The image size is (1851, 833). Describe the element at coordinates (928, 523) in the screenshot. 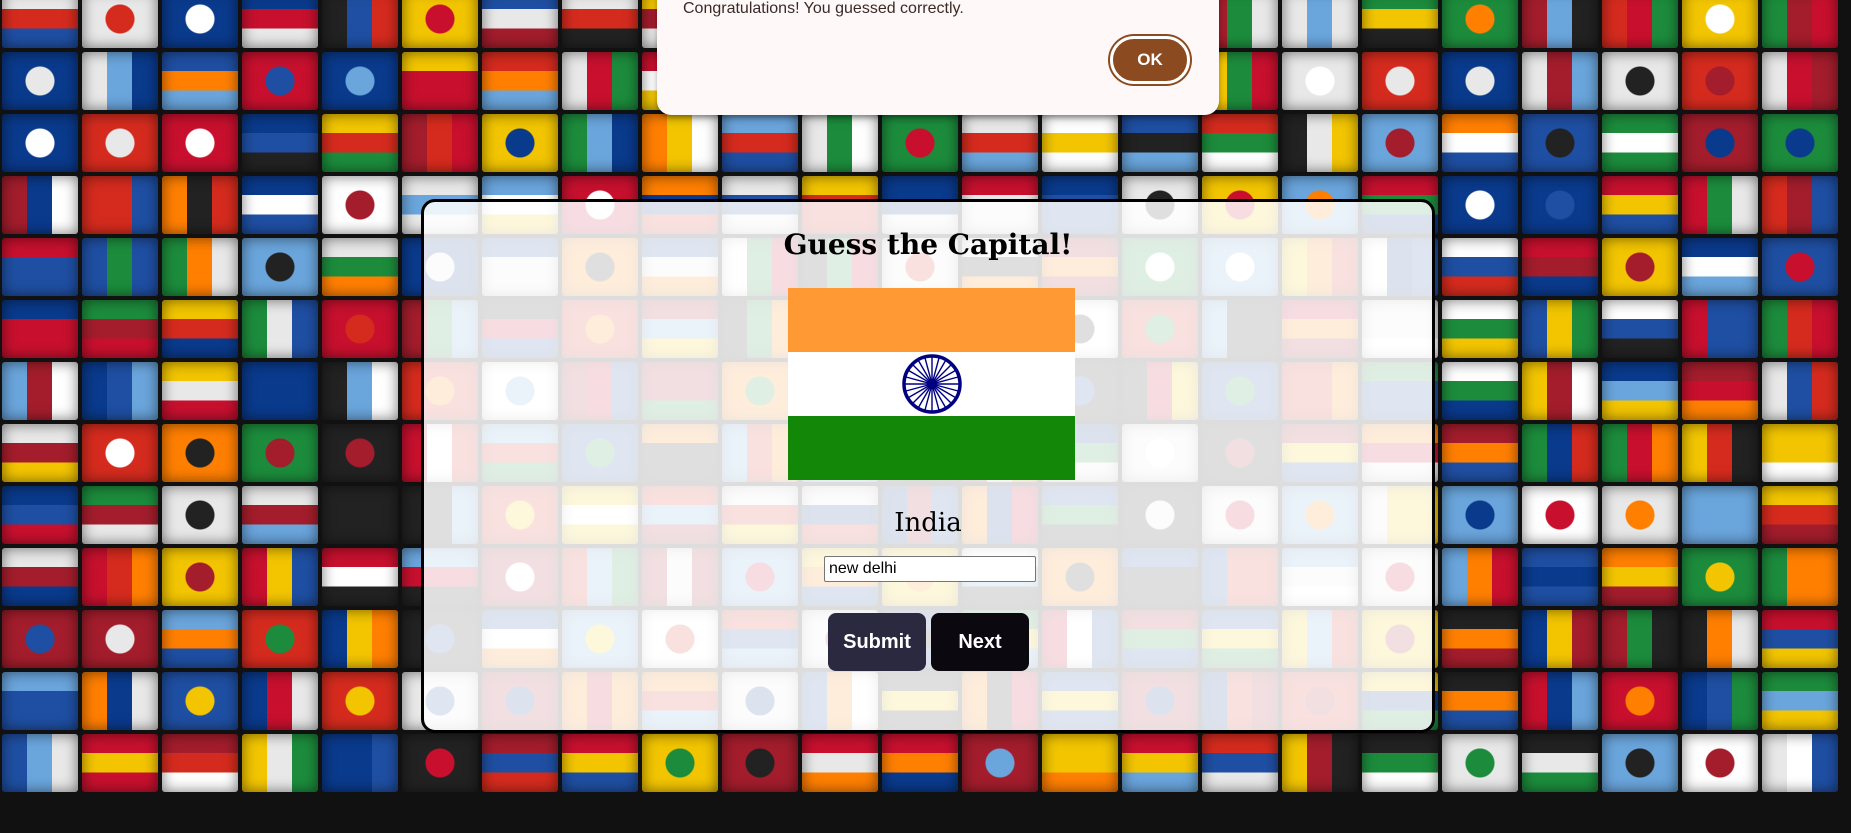

I see `country-name: India` at that location.